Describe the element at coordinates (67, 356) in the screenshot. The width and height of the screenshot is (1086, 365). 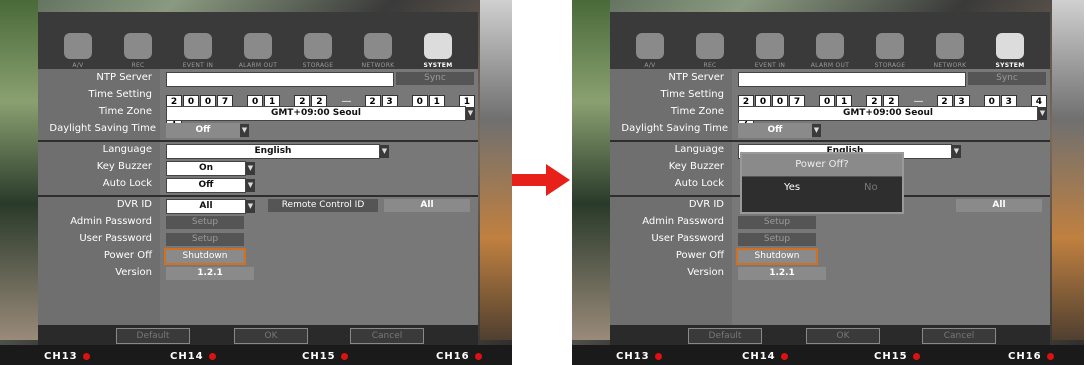
I see `channel-label-ch13: CH13` at that location.